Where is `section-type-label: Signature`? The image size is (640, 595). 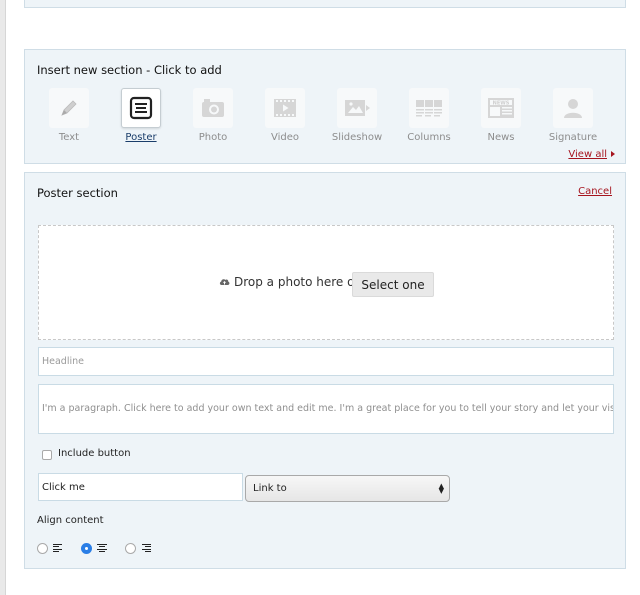
section-type-label: Signature is located at coordinates (573, 137).